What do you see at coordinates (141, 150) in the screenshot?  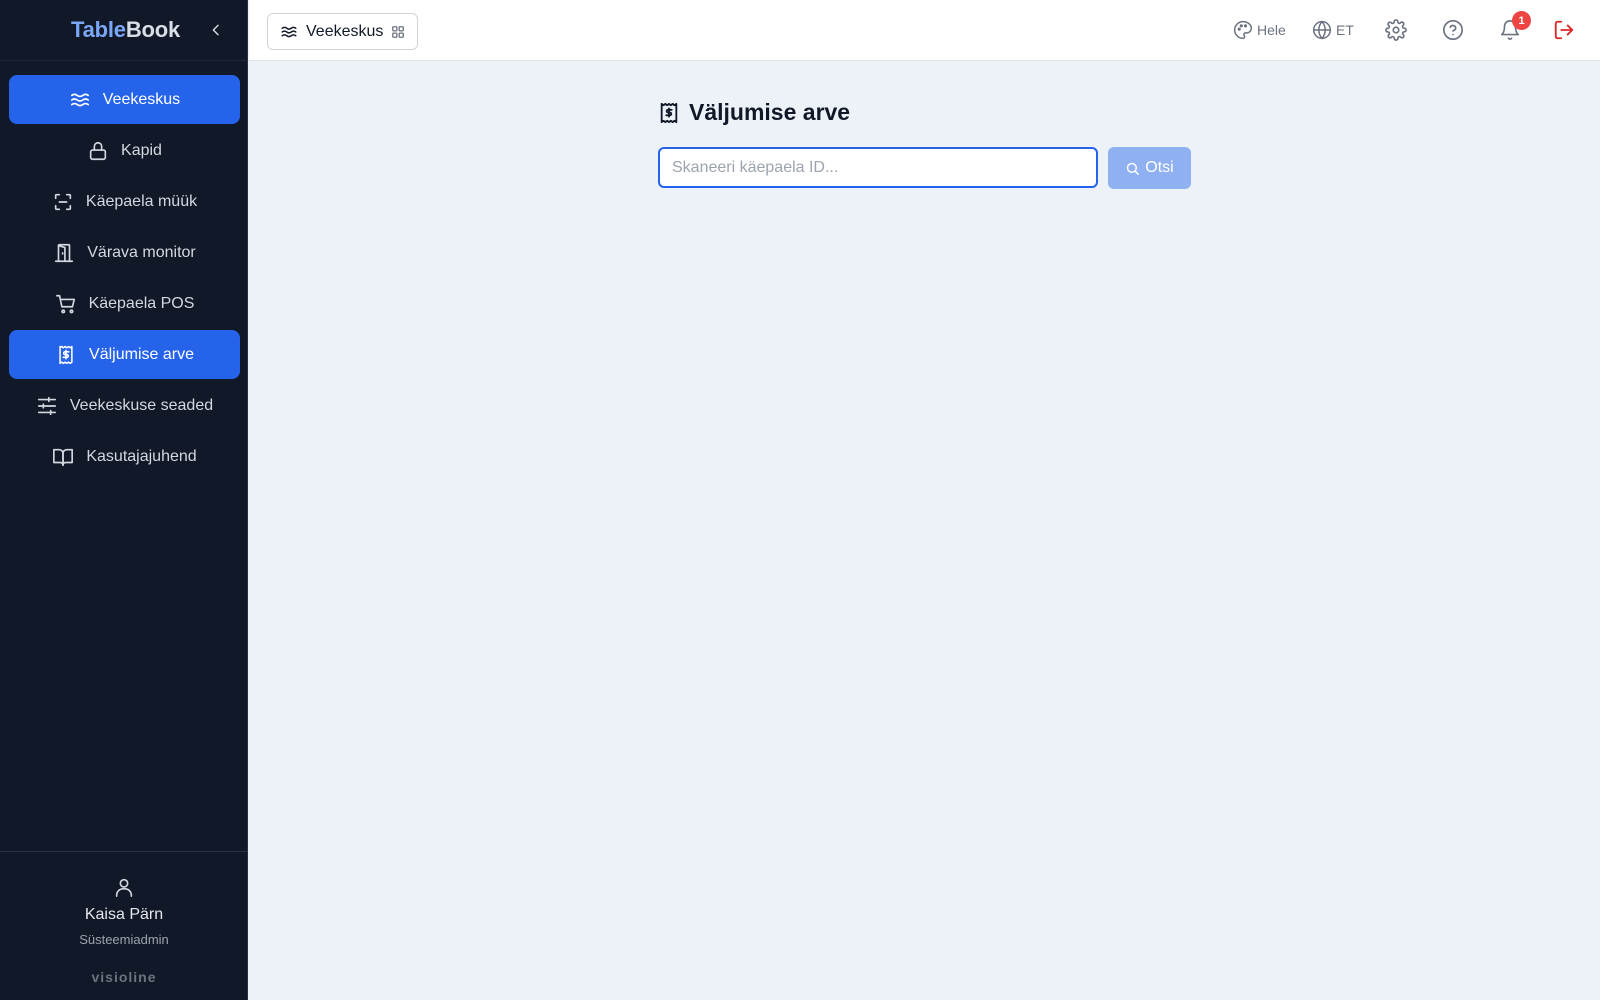 I see `sidebar-item-label: Kapid` at bounding box center [141, 150].